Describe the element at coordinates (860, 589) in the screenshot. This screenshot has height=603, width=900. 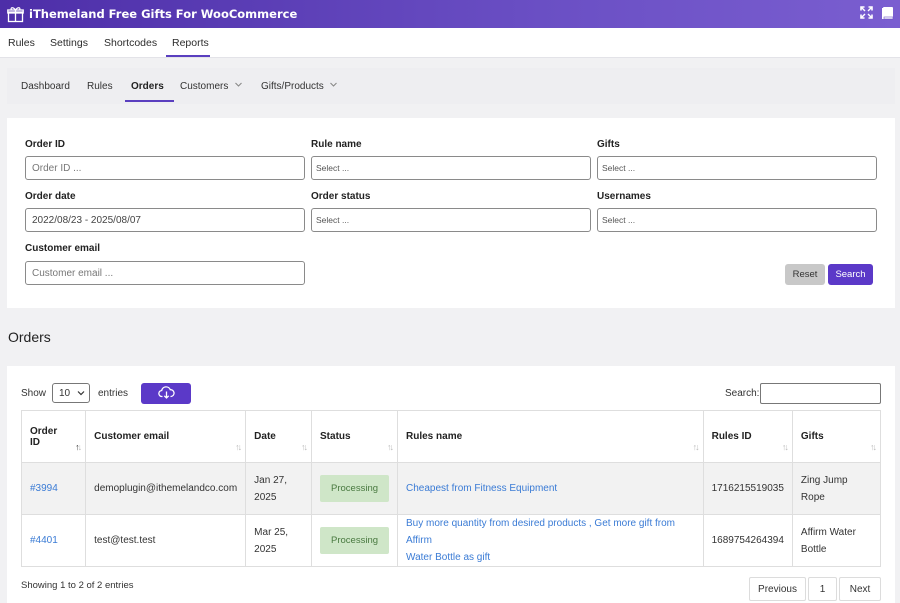
I see `pagination-next-button: Next` at that location.